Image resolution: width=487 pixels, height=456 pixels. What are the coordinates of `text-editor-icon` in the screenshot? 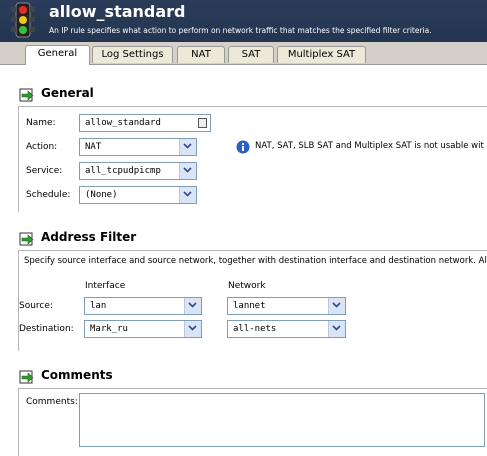 It's located at (202, 123).